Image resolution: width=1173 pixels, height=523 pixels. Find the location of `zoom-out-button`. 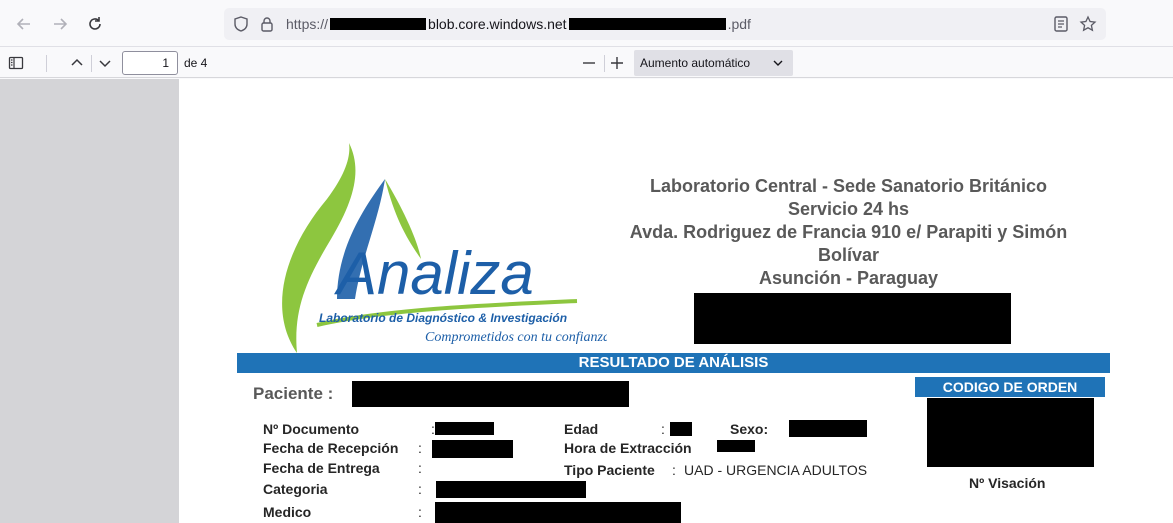

zoom-out-button is located at coordinates (589, 63).